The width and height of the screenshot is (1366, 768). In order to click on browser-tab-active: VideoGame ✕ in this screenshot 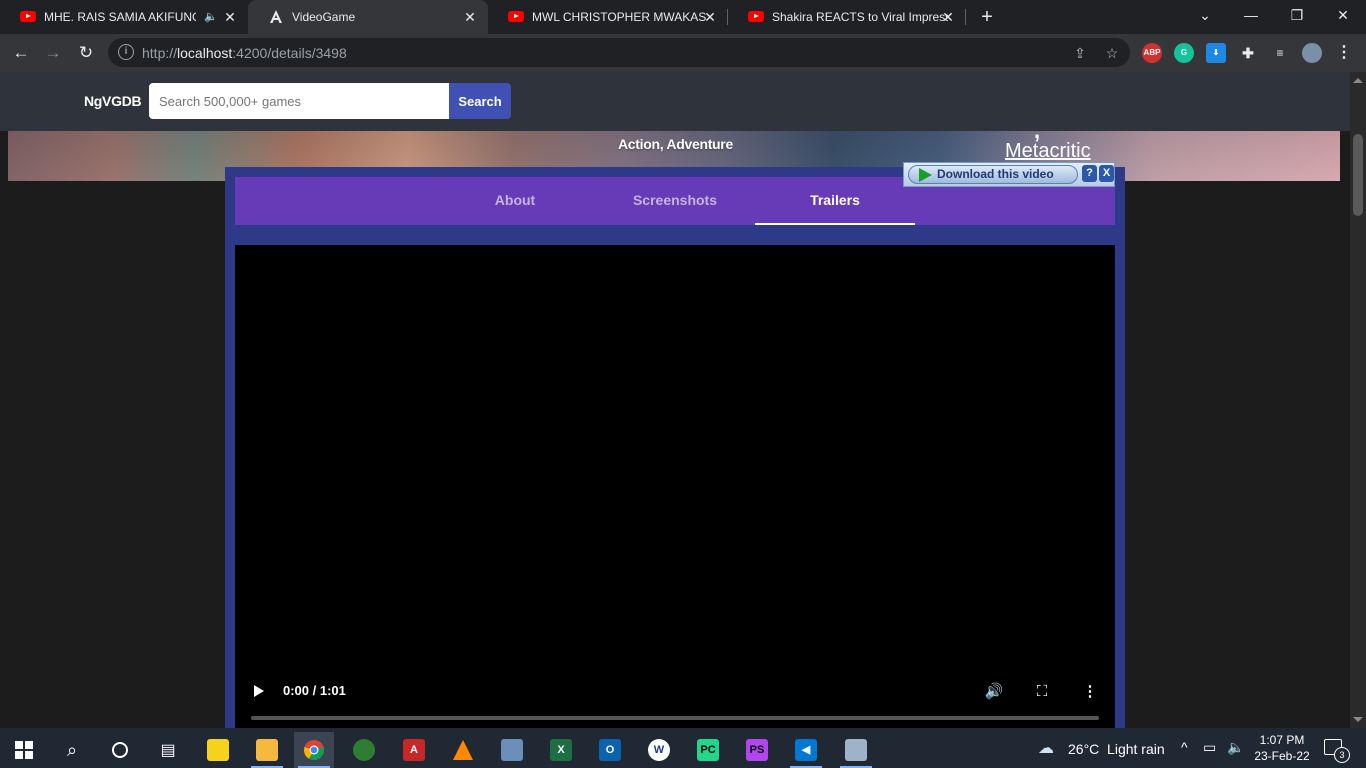, I will do `click(368, 17)`.